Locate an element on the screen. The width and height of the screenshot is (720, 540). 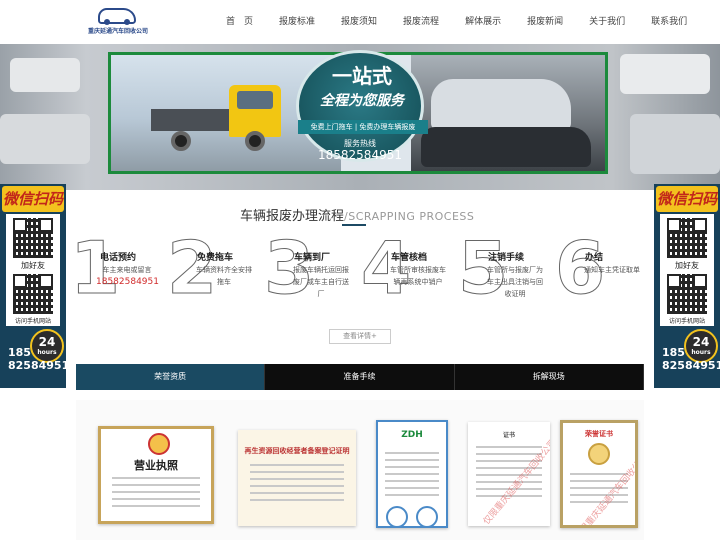
nav-dismantle-show: 解体展示 is located at coordinates (483, 22).